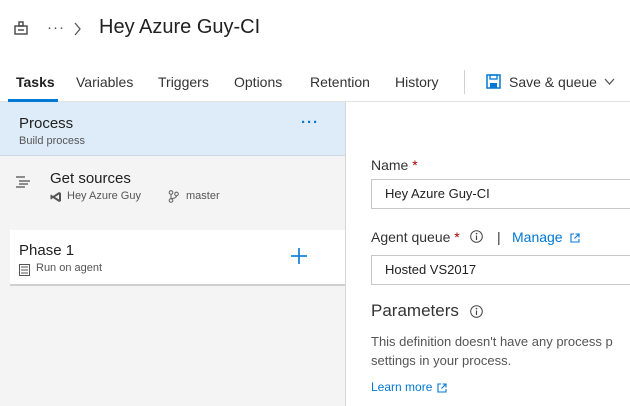  What do you see at coordinates (299, 256) in the screenshot?
I see `add-task-icon` at bounding box center [299, 256].